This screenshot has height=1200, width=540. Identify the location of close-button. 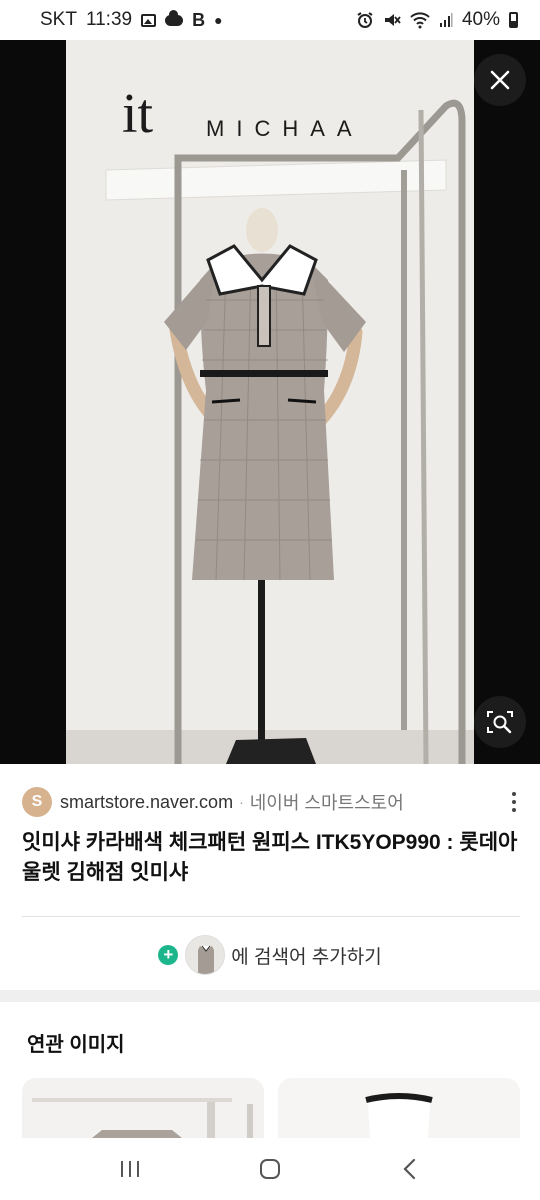
(500, 80).